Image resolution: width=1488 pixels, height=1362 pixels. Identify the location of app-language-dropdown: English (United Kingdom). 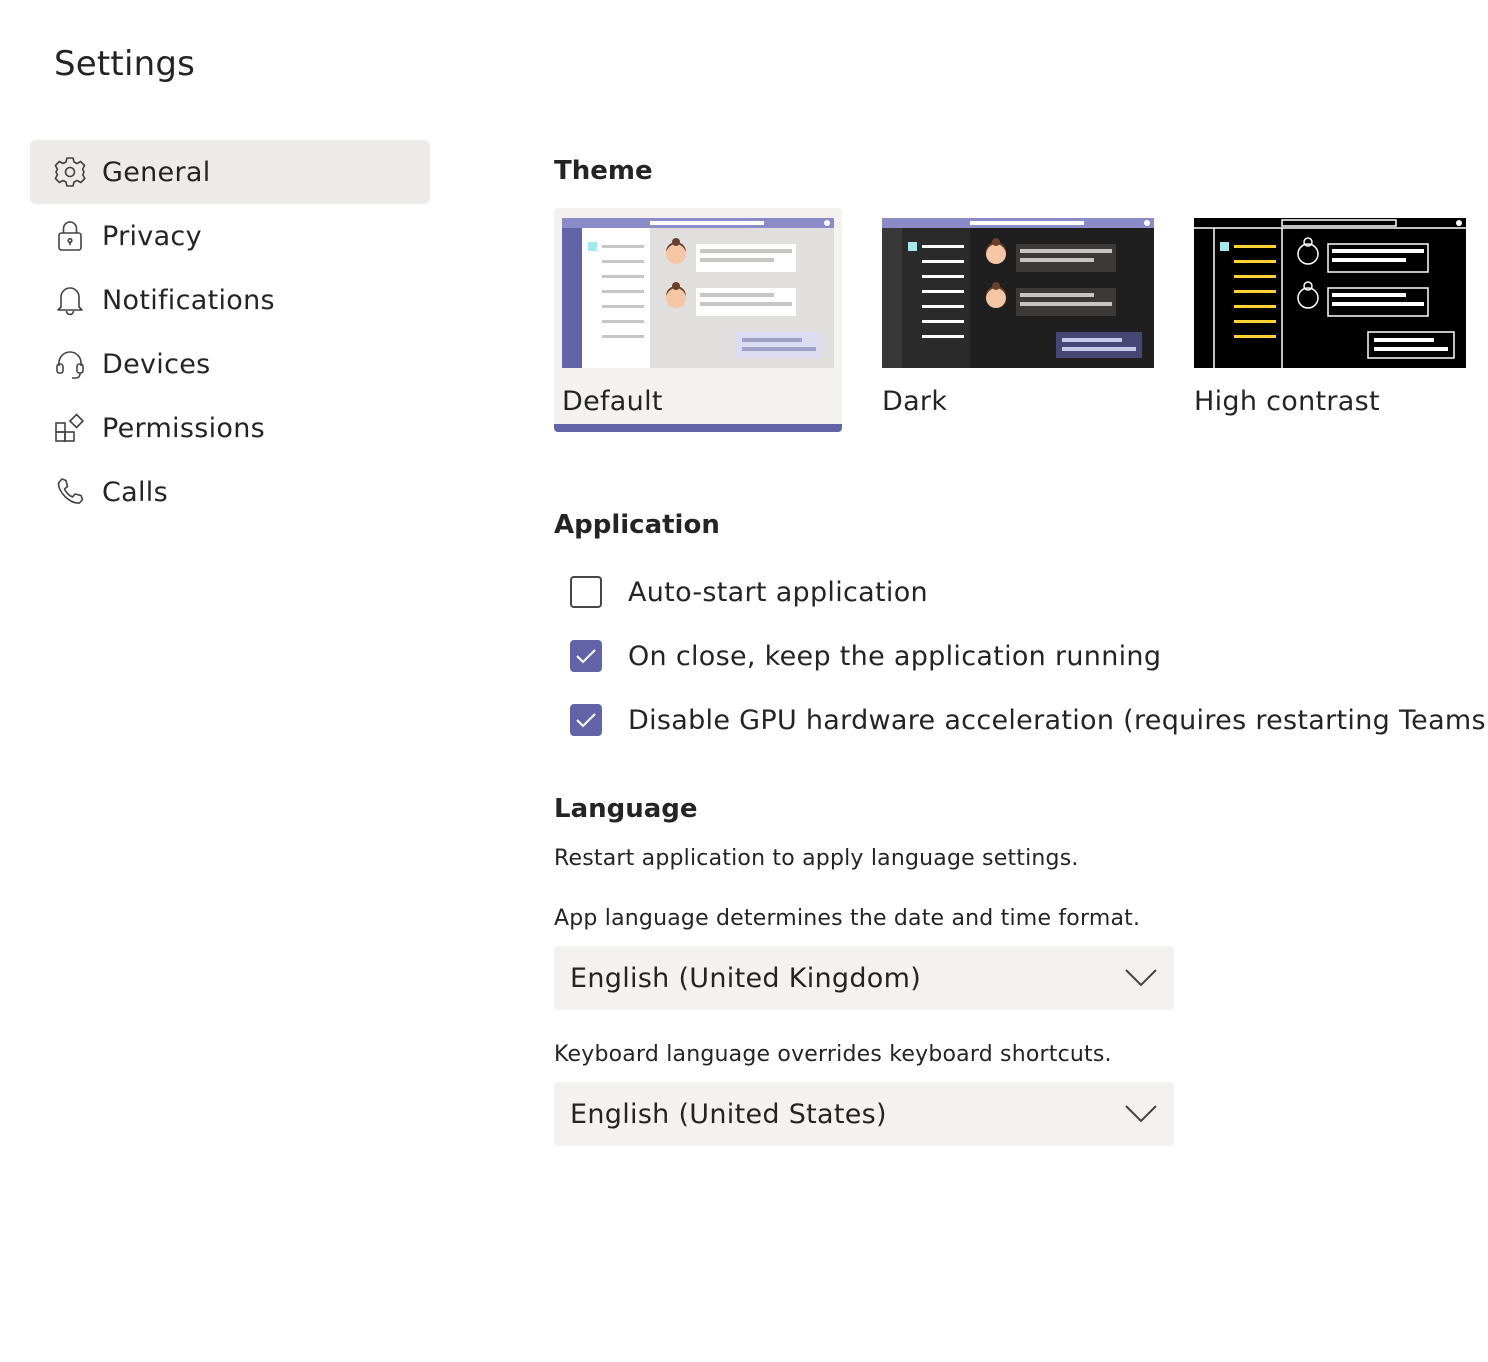
(864, 978).